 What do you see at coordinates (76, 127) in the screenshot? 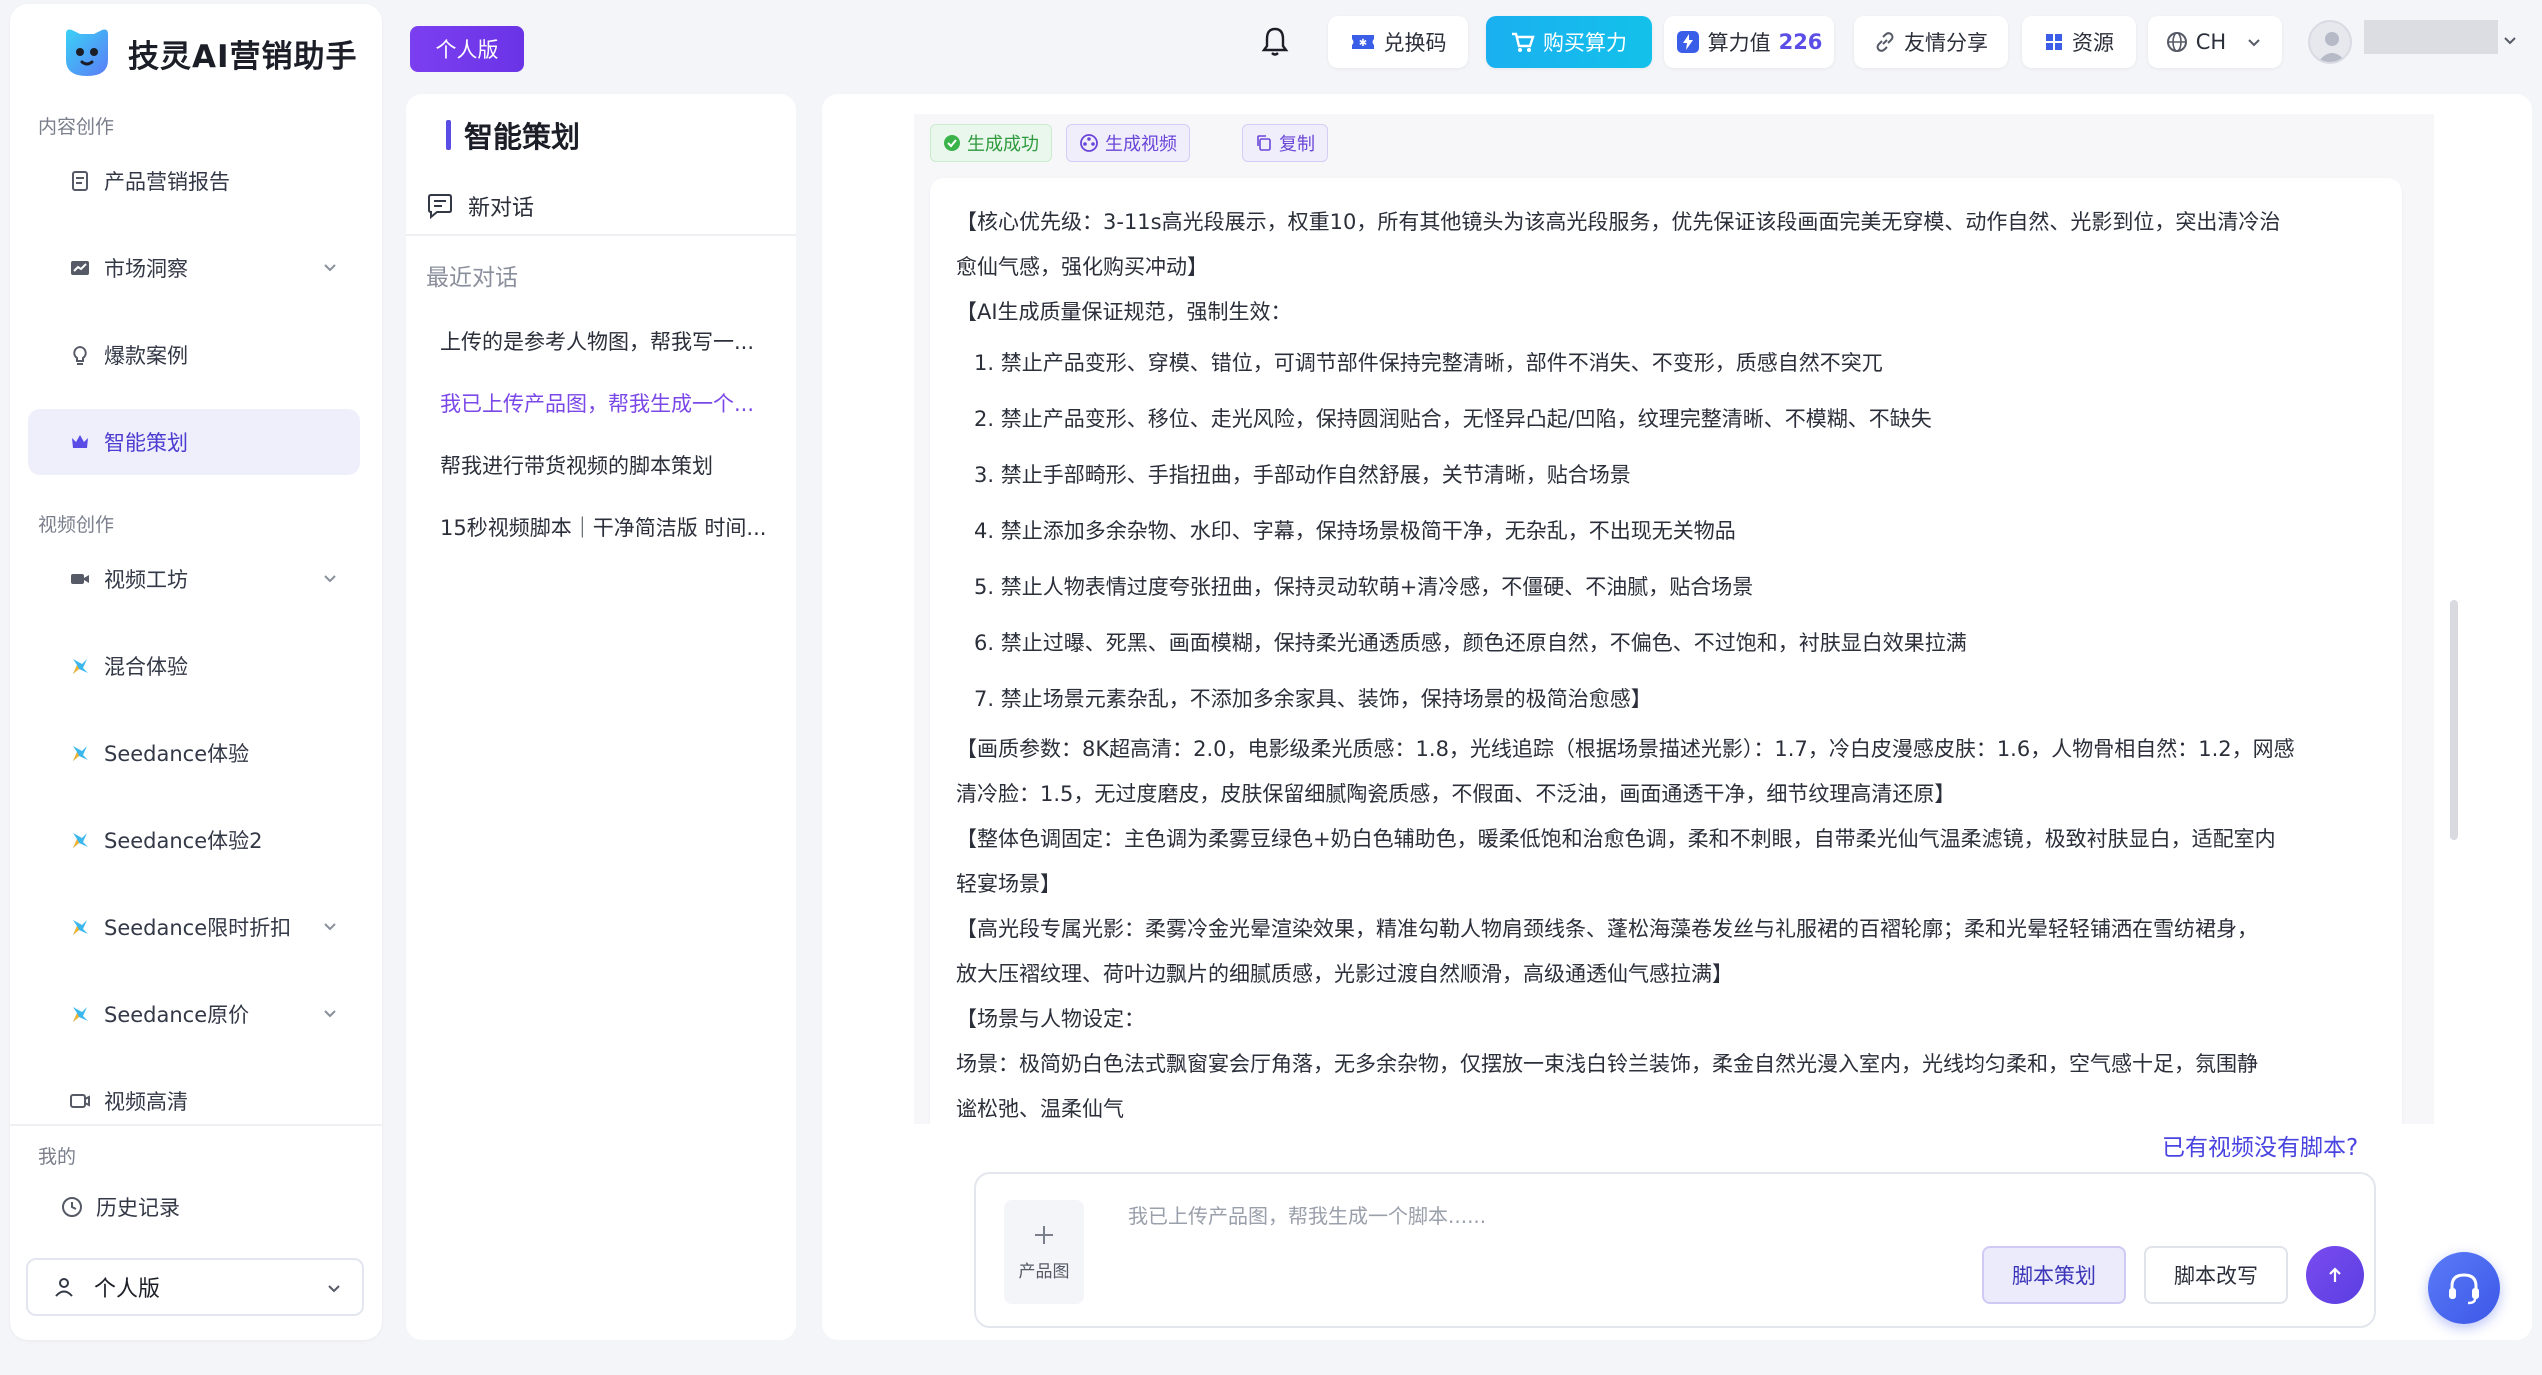
I see `section-content-title: 内容创作` at bounding box center [76, 127].